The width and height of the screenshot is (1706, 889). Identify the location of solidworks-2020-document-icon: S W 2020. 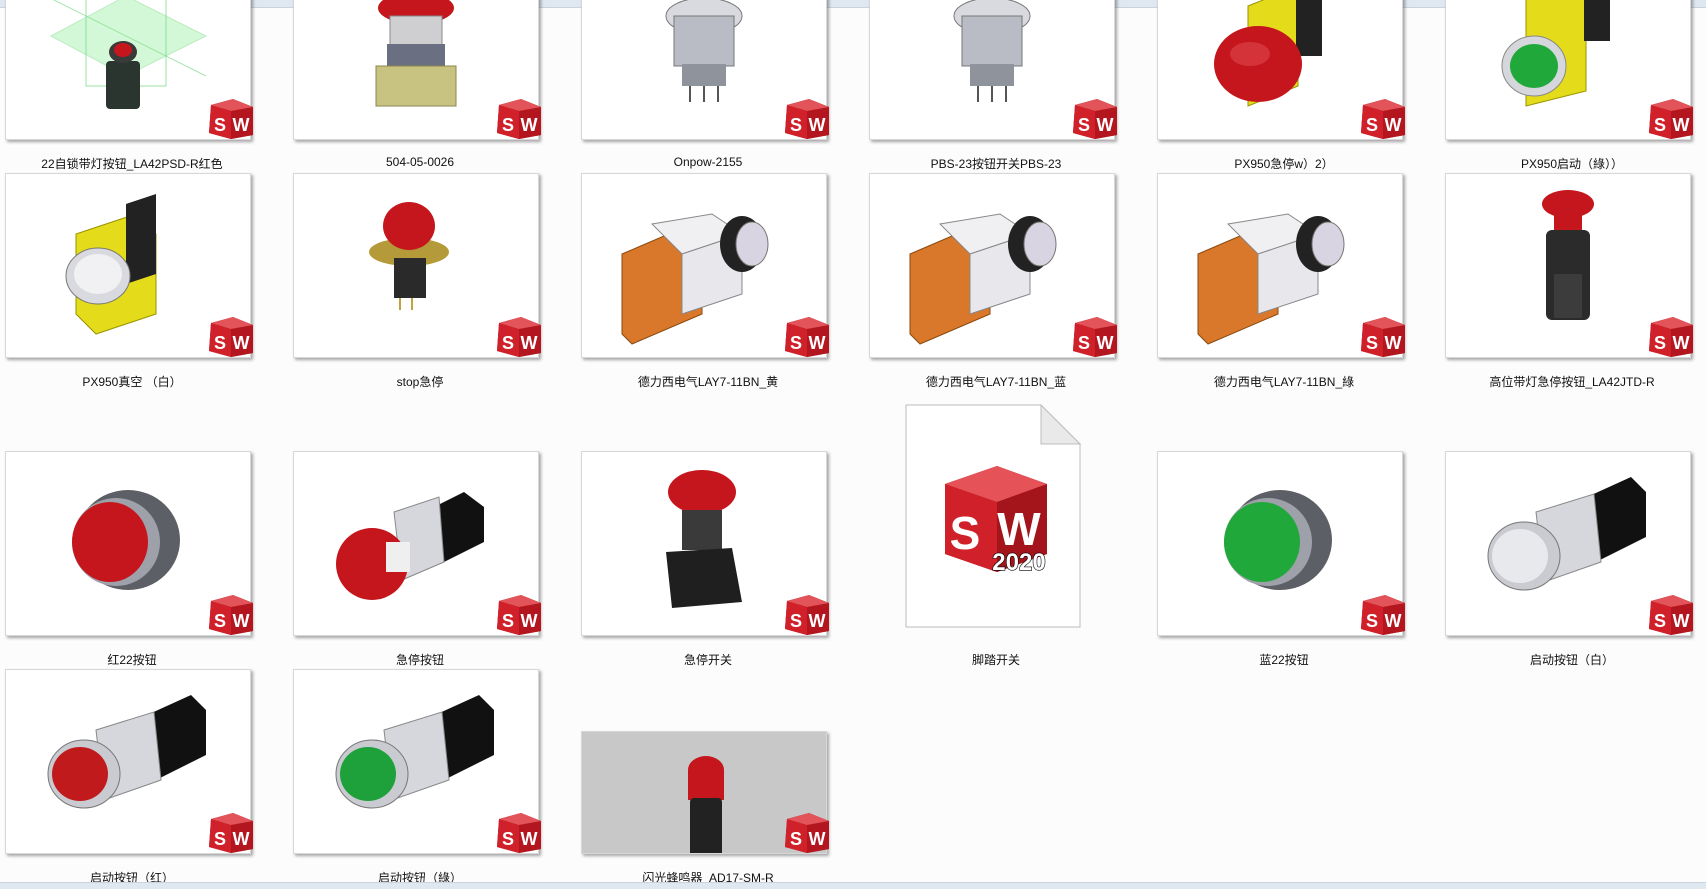
(993, 515).